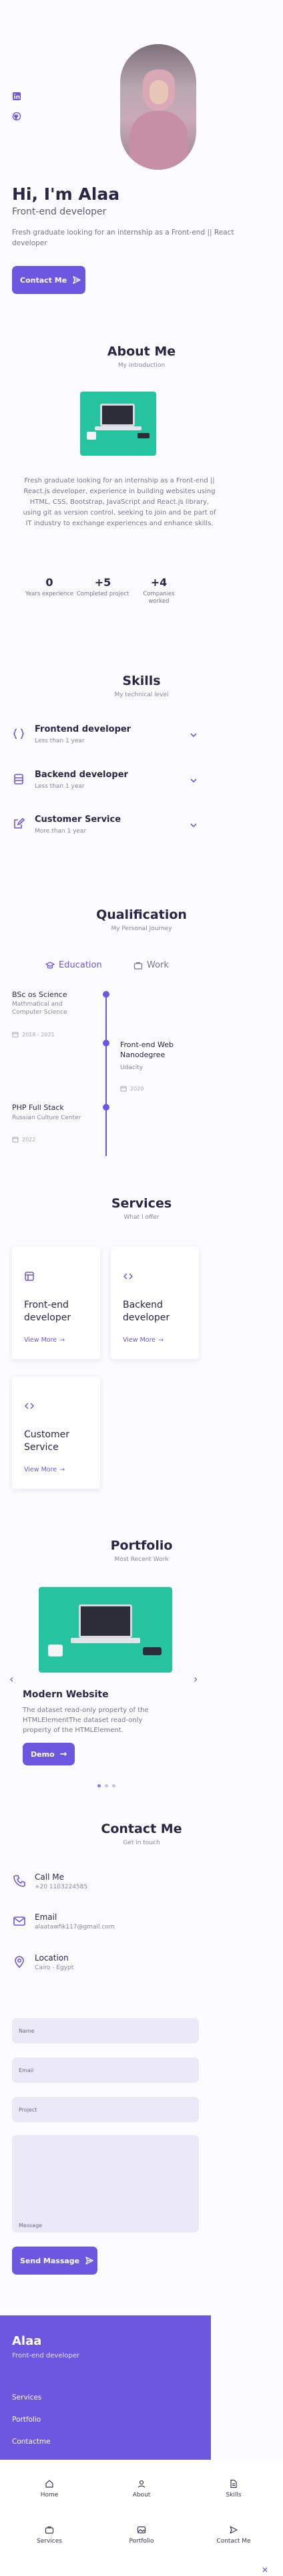  I want to click on footer-link-portfolio: Portfolio, so click(26, 2420).